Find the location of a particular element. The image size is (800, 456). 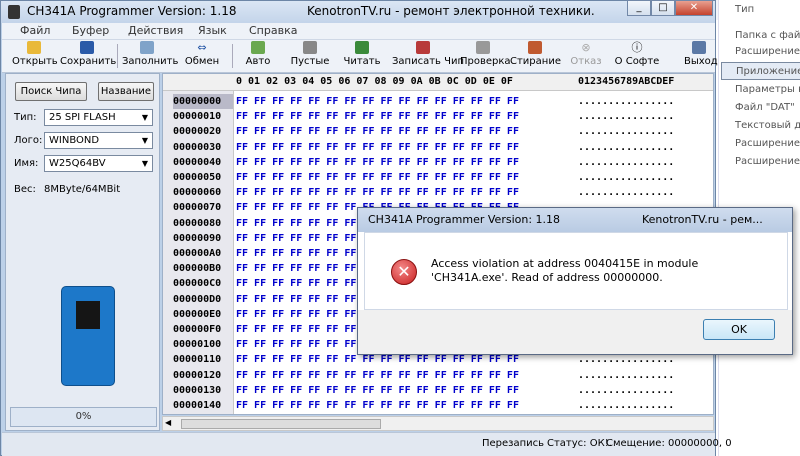

close-button: ✕ is located at coordinates (694, 8).